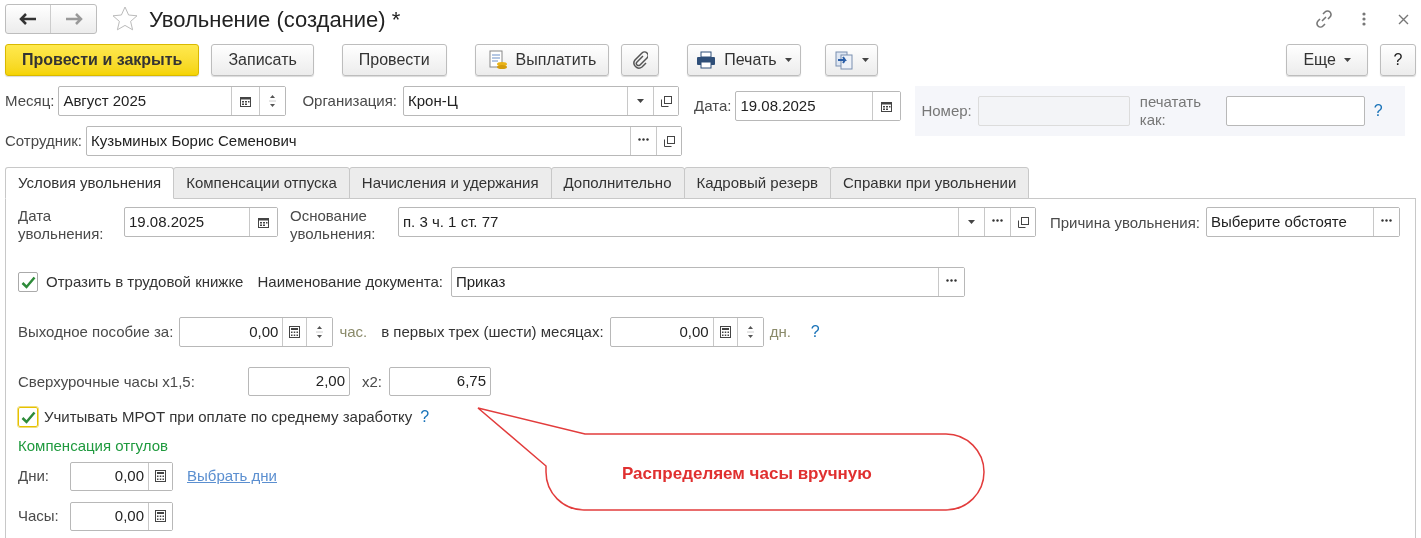 The image size is (1421, 538). I want to click on field-label: Номер:, so click(946, 111).